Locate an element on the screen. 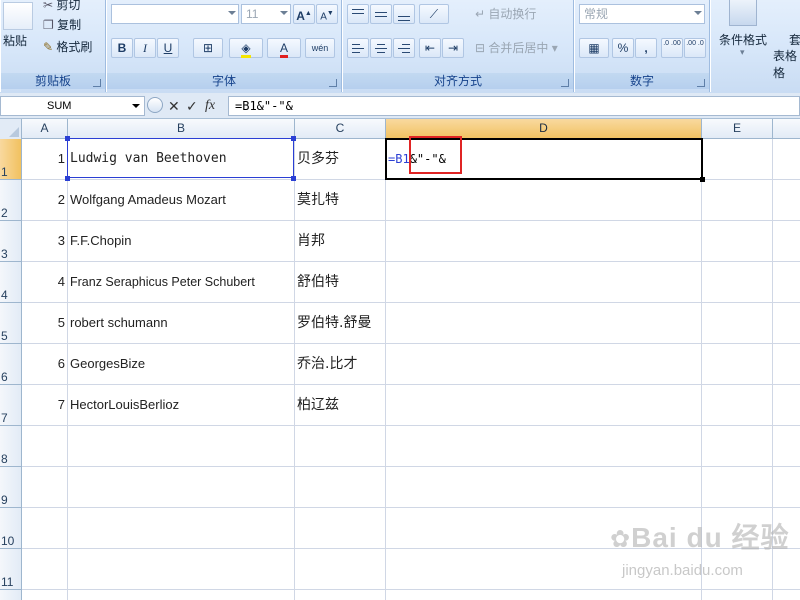 The height and width of the screenshot is (600, 800). column-header-e: E is located at coordinates (737, 129).